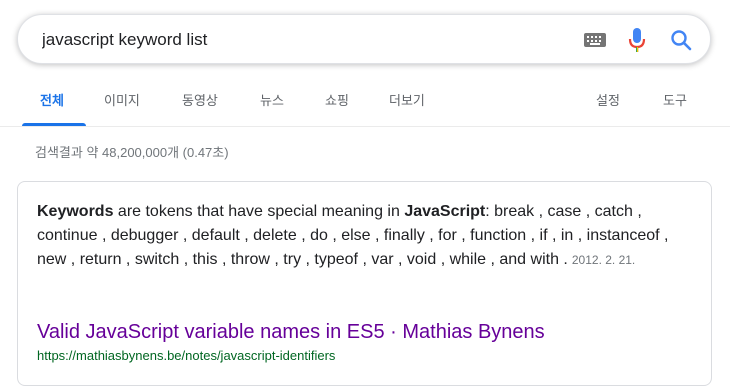  What do you see at coordinates (259, 211) in the screenshot?
I see `snippet-text-part: are tokens that have special meaning in` at bounding box center [259, 211].